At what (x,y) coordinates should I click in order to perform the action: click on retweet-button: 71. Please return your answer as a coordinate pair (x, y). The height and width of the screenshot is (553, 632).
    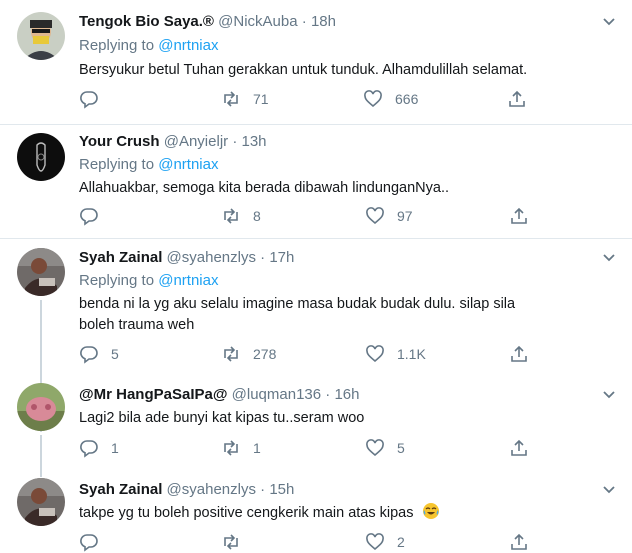
    Looking at the image, I should click on (245, 99).